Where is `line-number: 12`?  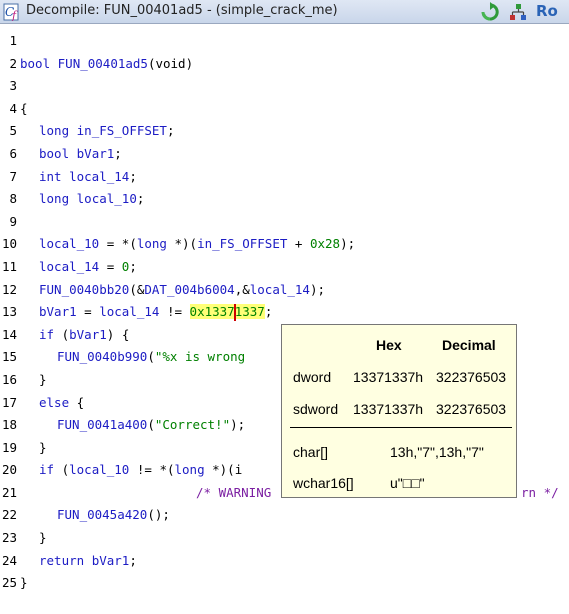 line-number: 12 is located at coordinates (9, 289).